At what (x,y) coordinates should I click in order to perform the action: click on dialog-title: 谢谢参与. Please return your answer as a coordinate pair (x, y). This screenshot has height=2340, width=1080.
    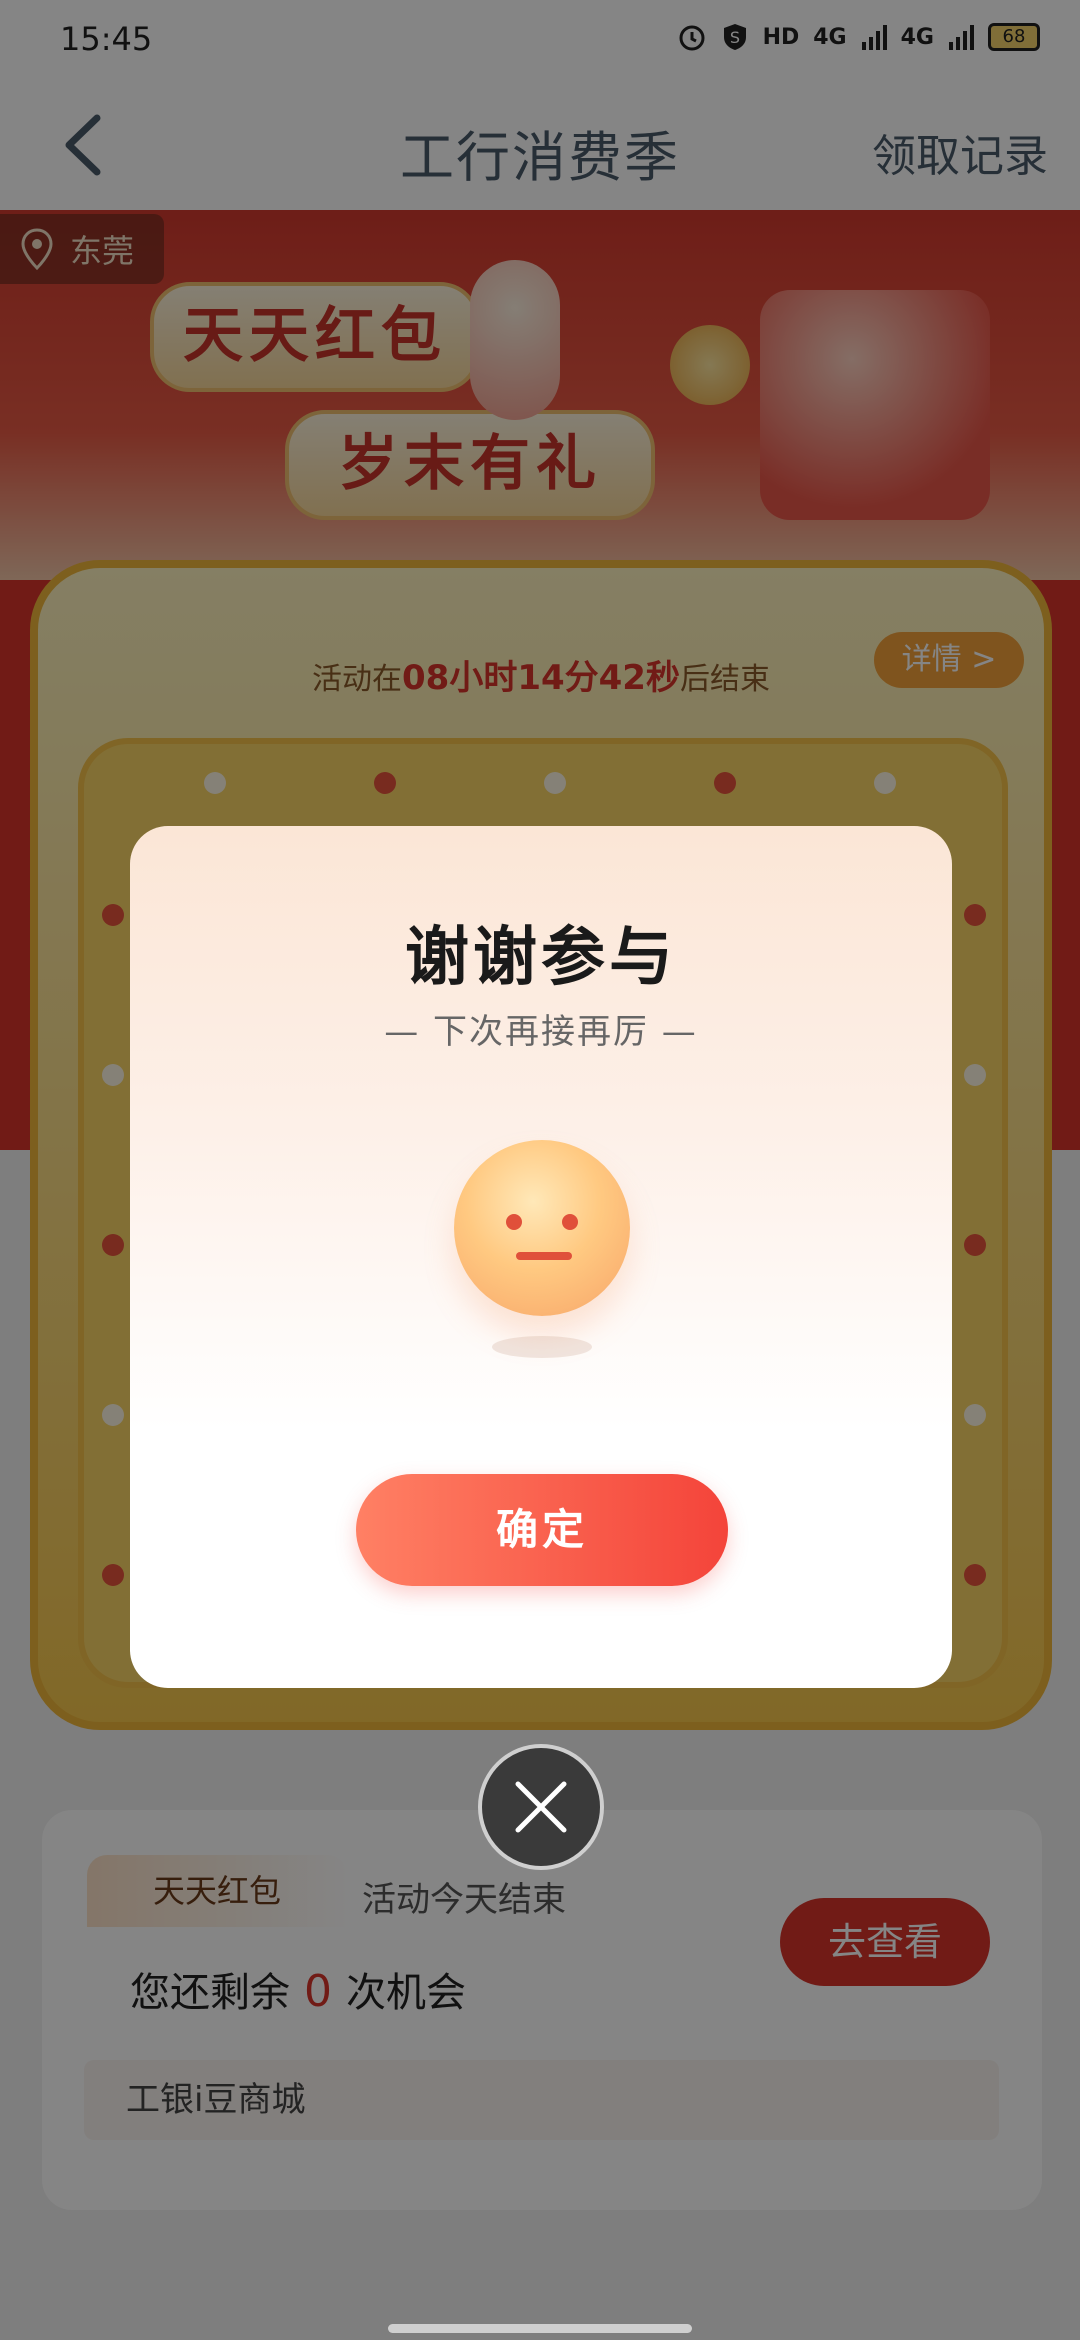
    Looking at the image, I should click on (541, 958).